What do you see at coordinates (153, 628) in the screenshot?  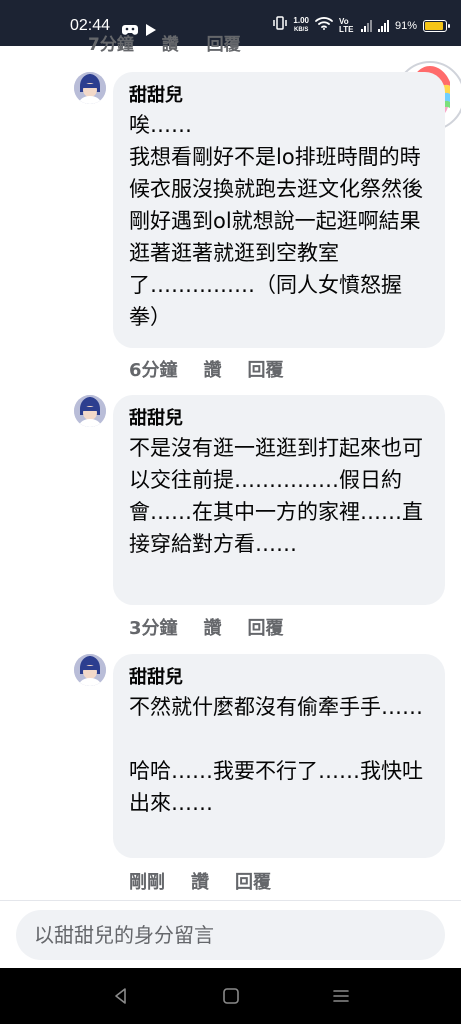 I see `comment-time: 3分鐘` at bounding box center [153, 628].